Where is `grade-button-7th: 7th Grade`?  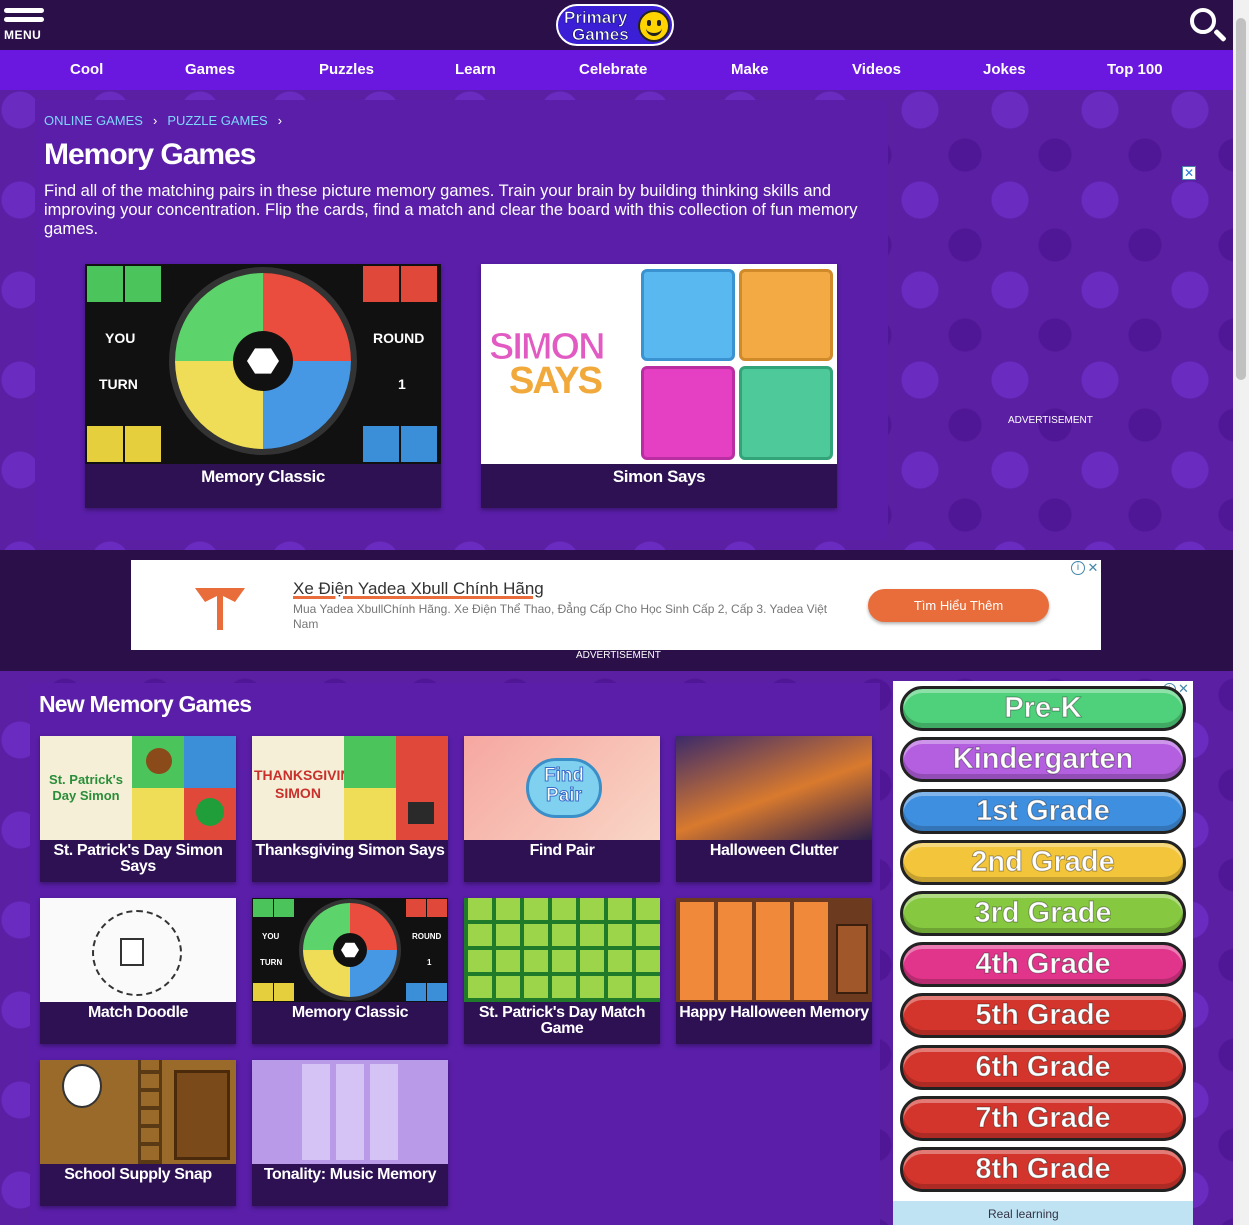 grade-button-7th: 7th Grade is located at coordinates (1043, 1118).